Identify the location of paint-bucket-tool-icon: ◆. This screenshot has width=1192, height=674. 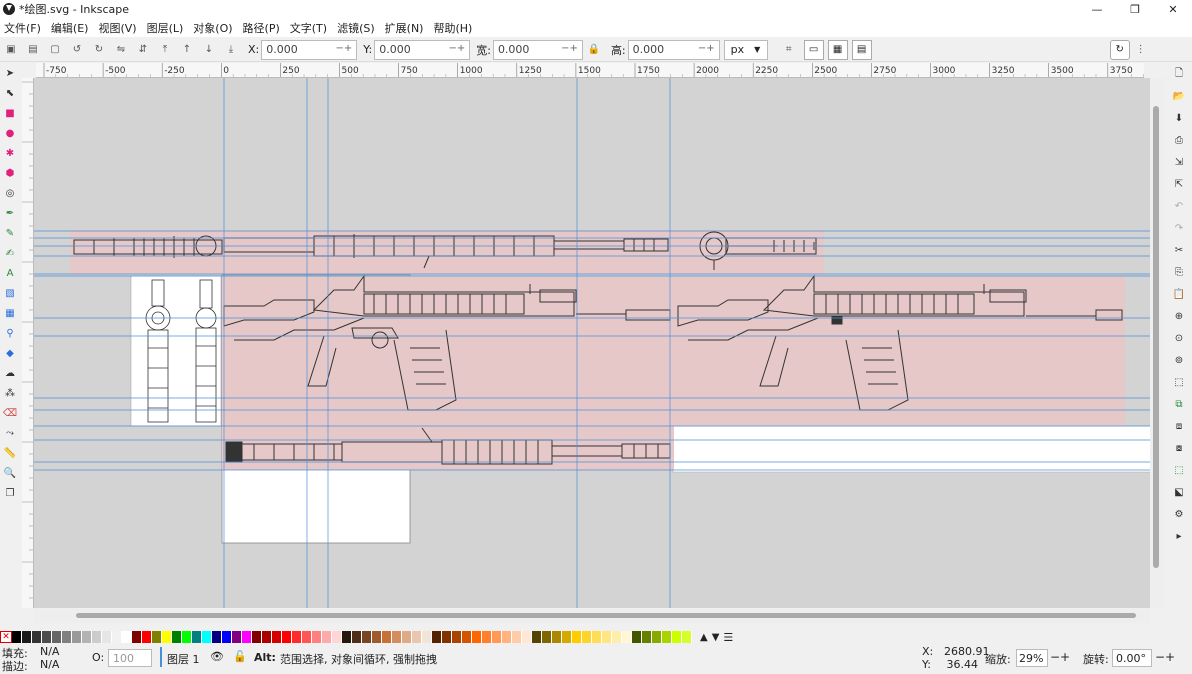
(10, 353).